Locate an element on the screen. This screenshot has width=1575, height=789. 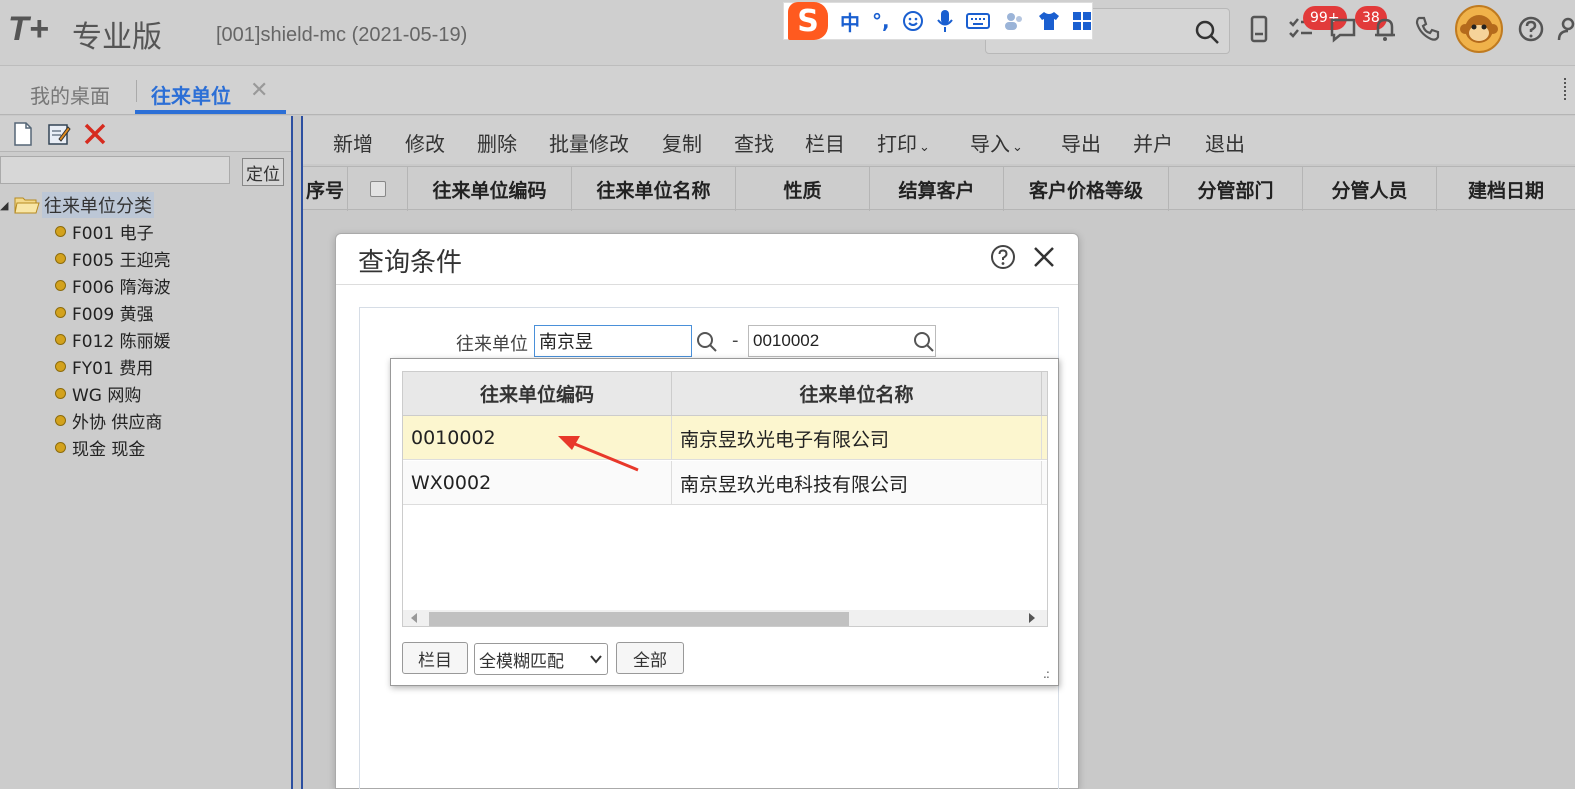
microphone-icon is located at coordinates (945, 21).